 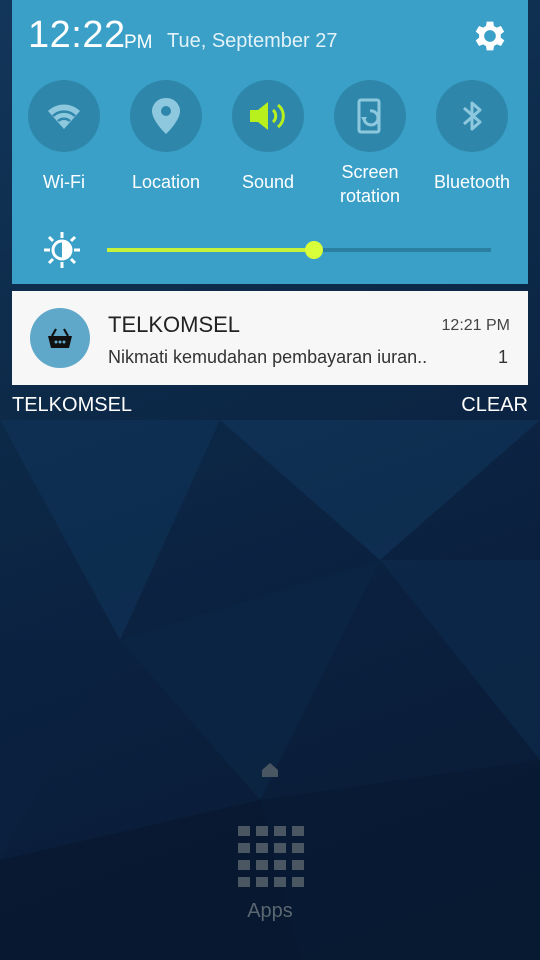 I want to click on wifi-icon, so click(x=64, y=116).